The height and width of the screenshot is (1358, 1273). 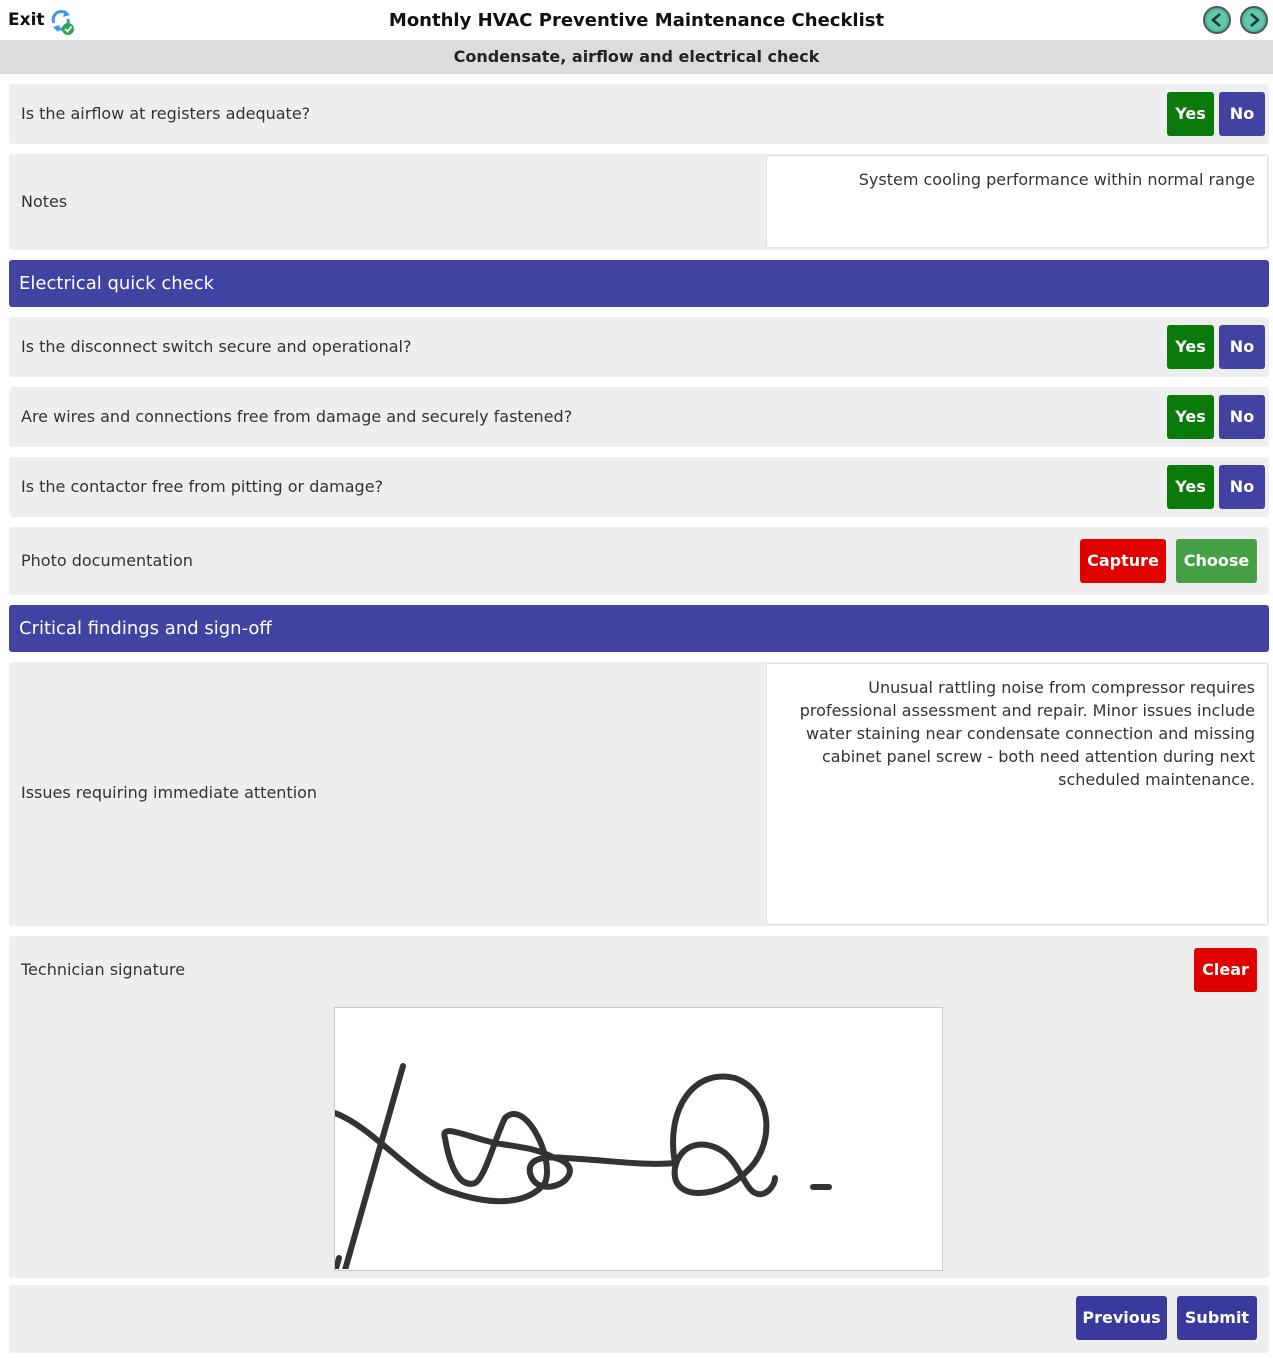 What do you see at coordinates (166, 113) in the screenshot?
I see `question-label: Is the airflow at registers adequate?` at bounding box center [166, 113].